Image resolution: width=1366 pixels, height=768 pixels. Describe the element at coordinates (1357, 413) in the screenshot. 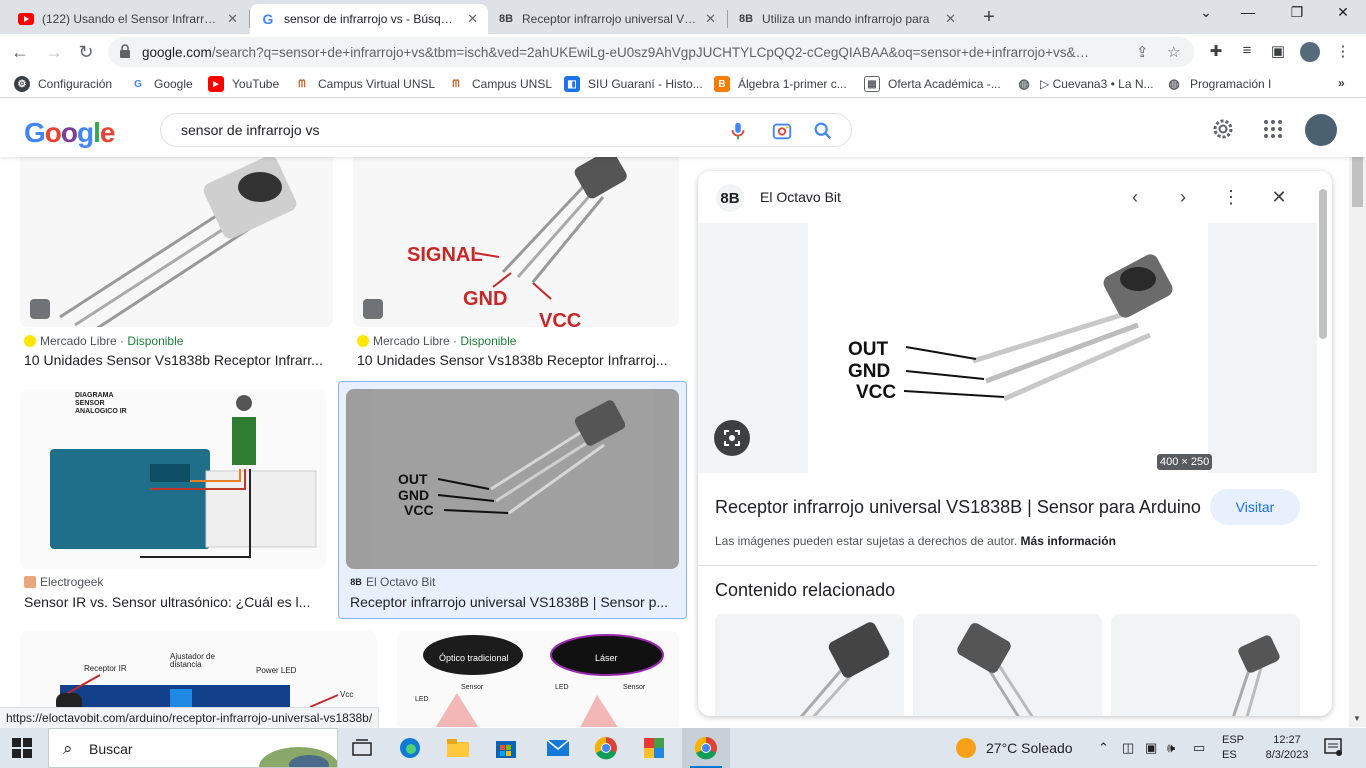

I see `page-scrollbar: ▲ ▼` at that location.